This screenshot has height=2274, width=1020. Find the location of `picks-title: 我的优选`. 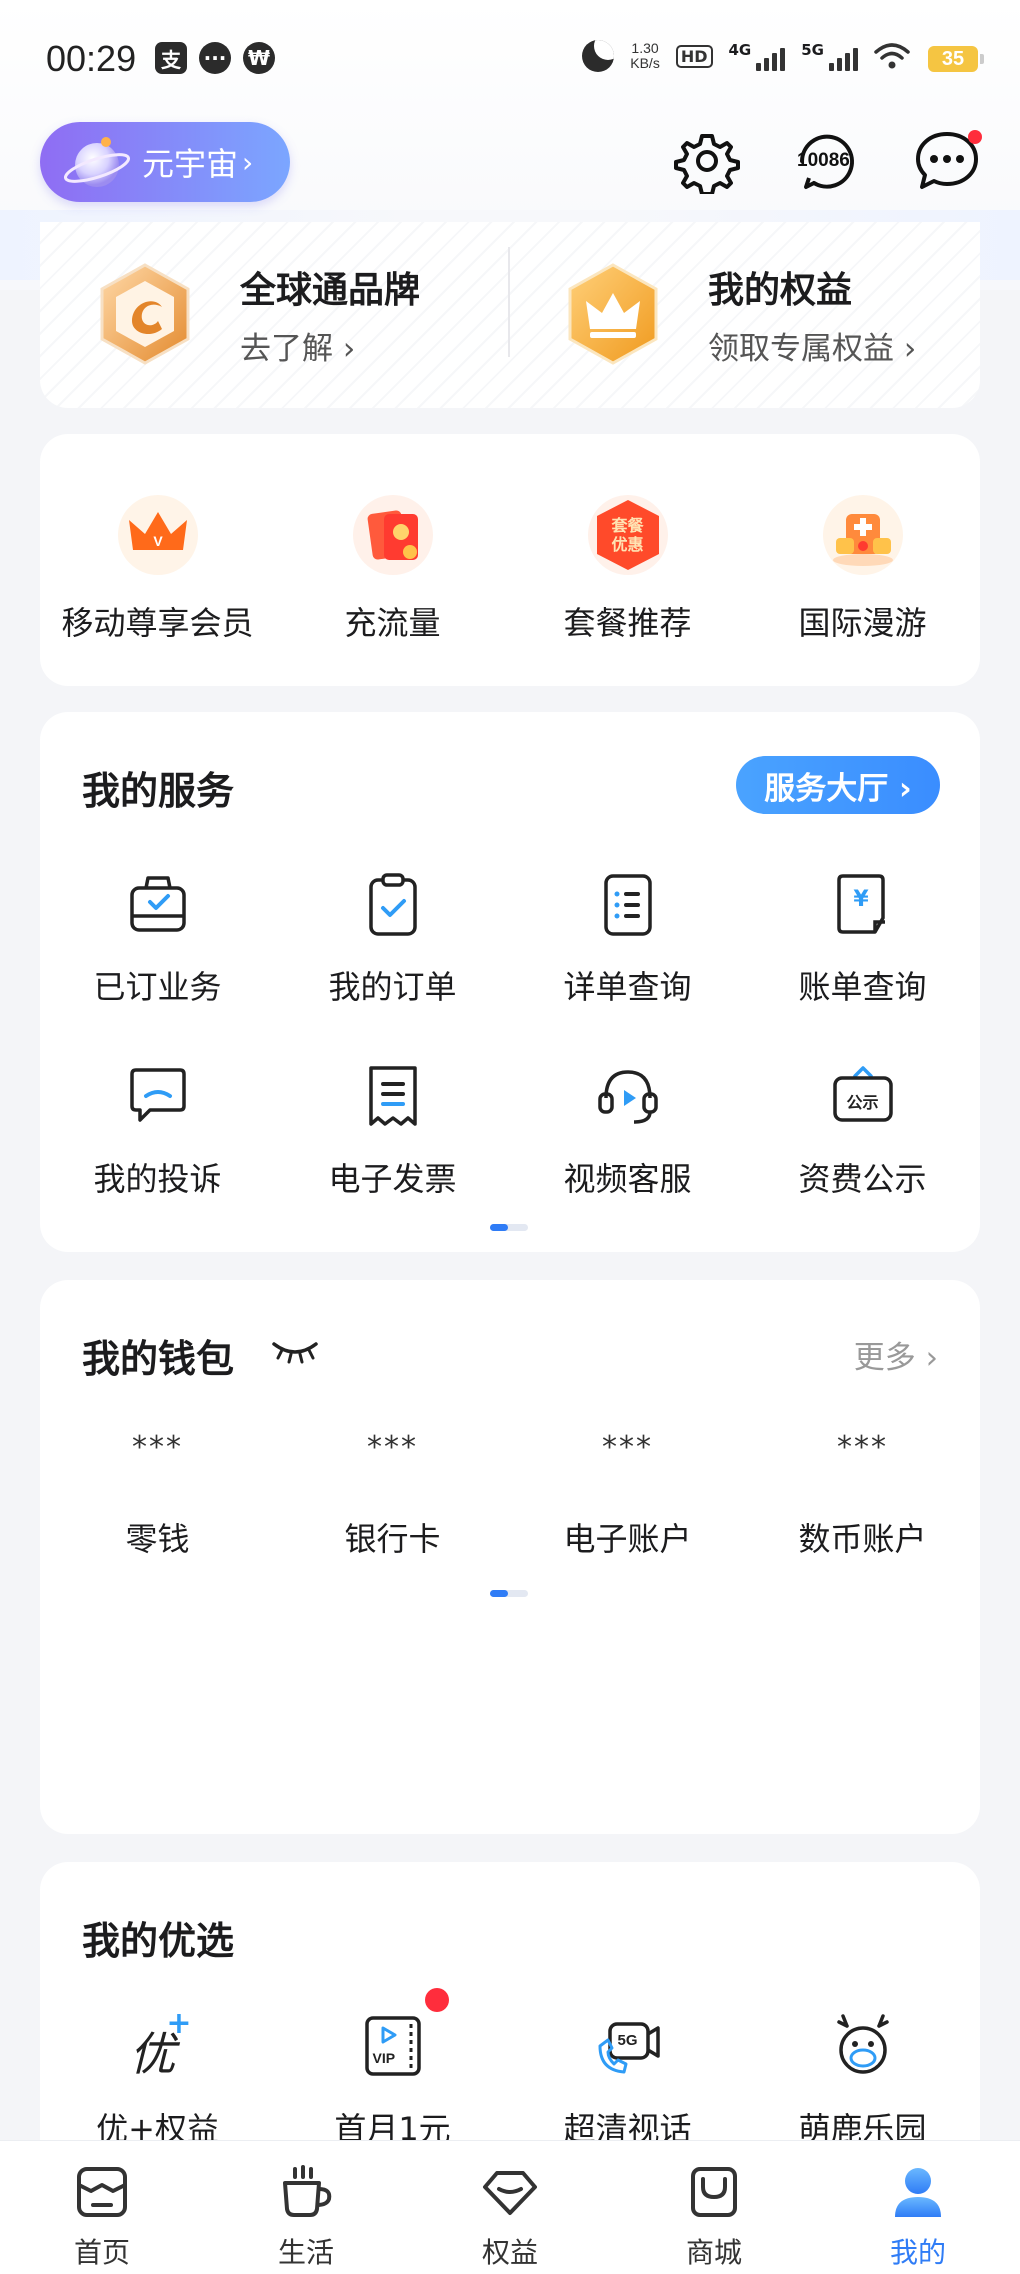

picks-title: 我的优选 is located at coordinates (158, 1941).